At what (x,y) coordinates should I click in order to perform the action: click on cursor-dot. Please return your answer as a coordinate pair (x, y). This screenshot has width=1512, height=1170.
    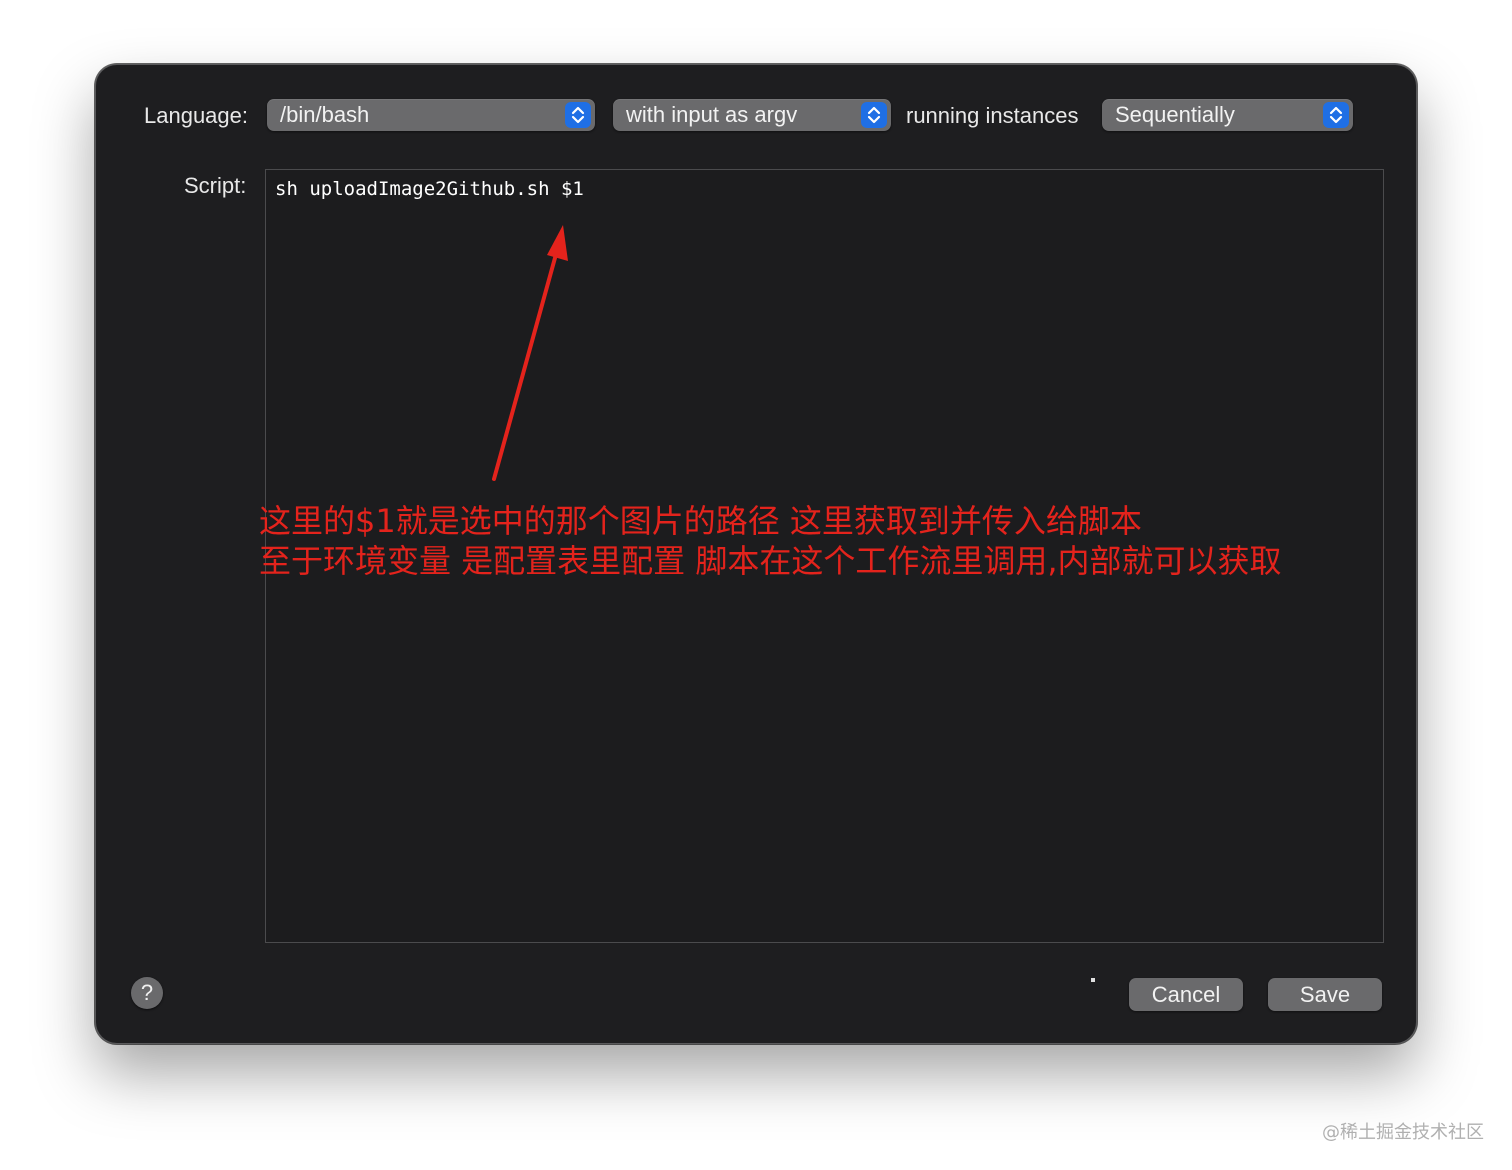
    Looking at the image, I should click on (1093, 980).